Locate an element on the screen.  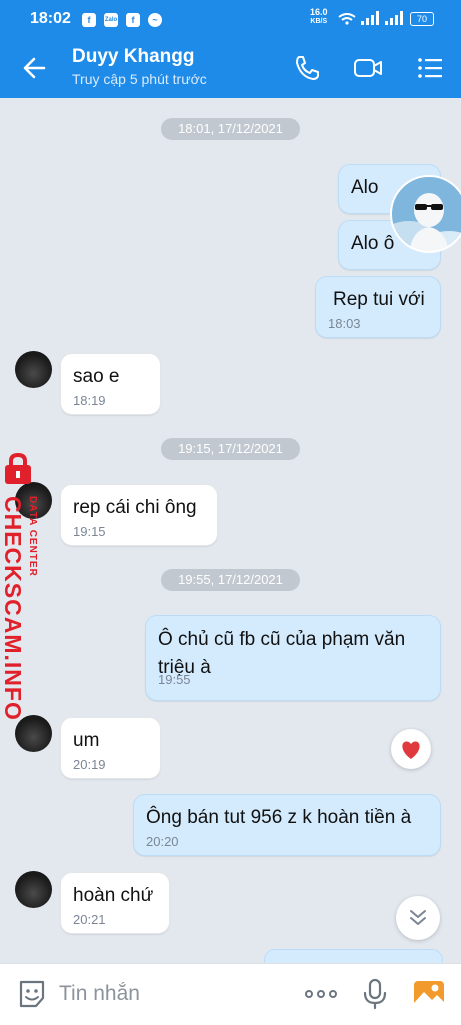
heart-icon is located at coordinates (411, 750).